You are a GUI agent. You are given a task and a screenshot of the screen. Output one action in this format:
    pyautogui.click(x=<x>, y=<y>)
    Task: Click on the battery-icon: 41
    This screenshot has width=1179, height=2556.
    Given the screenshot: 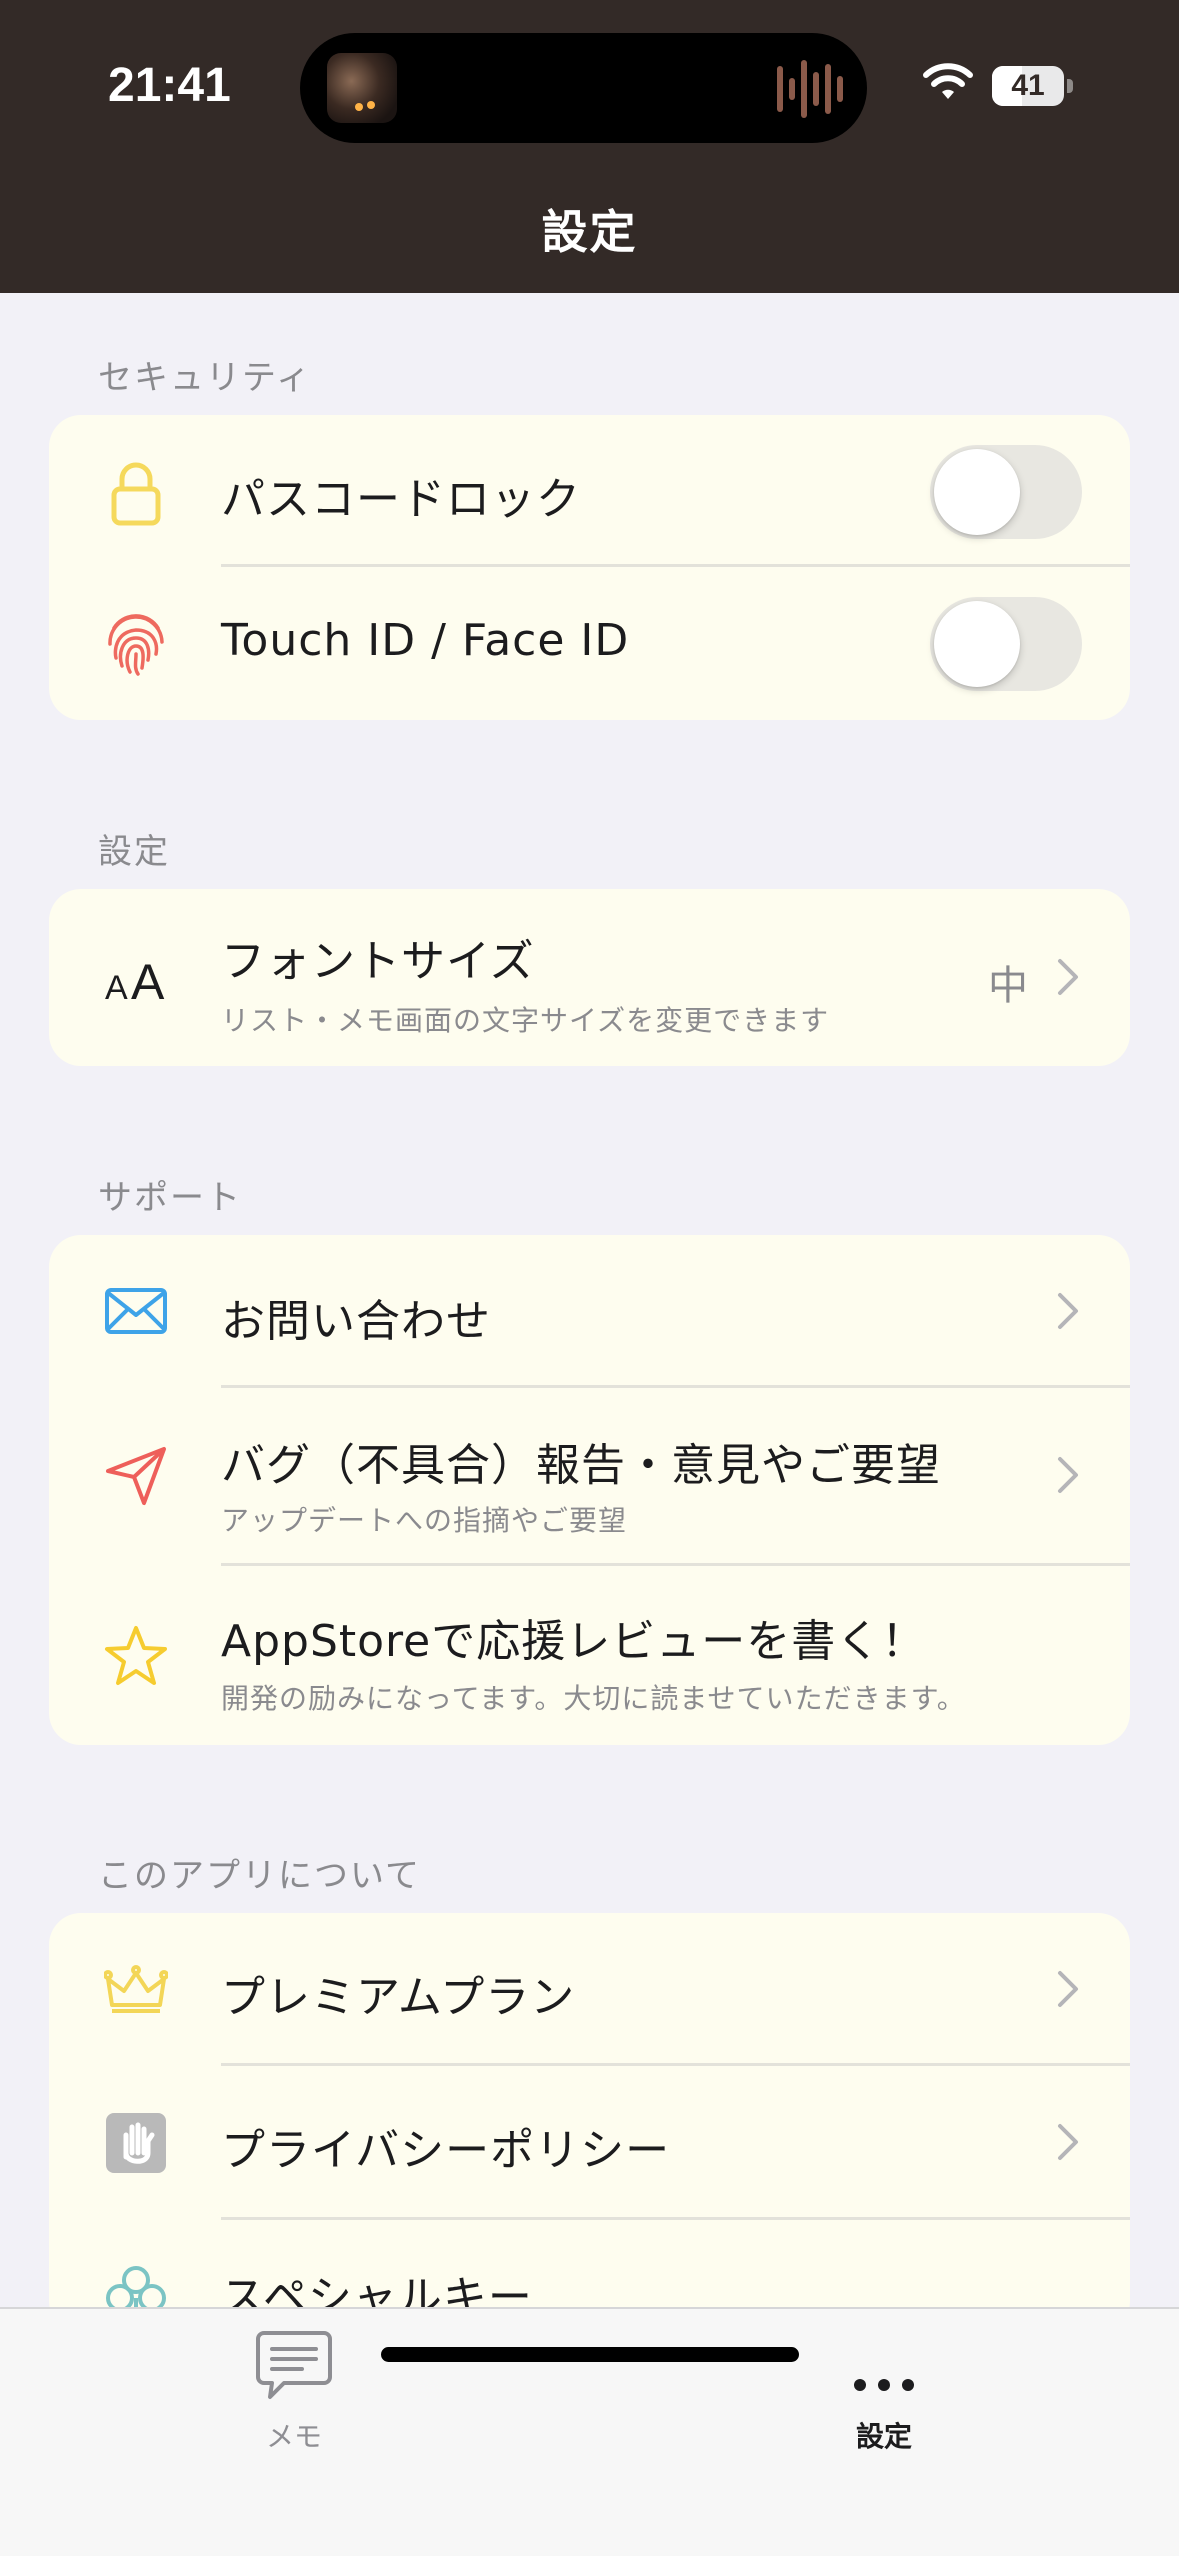 What is the action you would take?
    pyautogui.click(x=1028, y=86)
    